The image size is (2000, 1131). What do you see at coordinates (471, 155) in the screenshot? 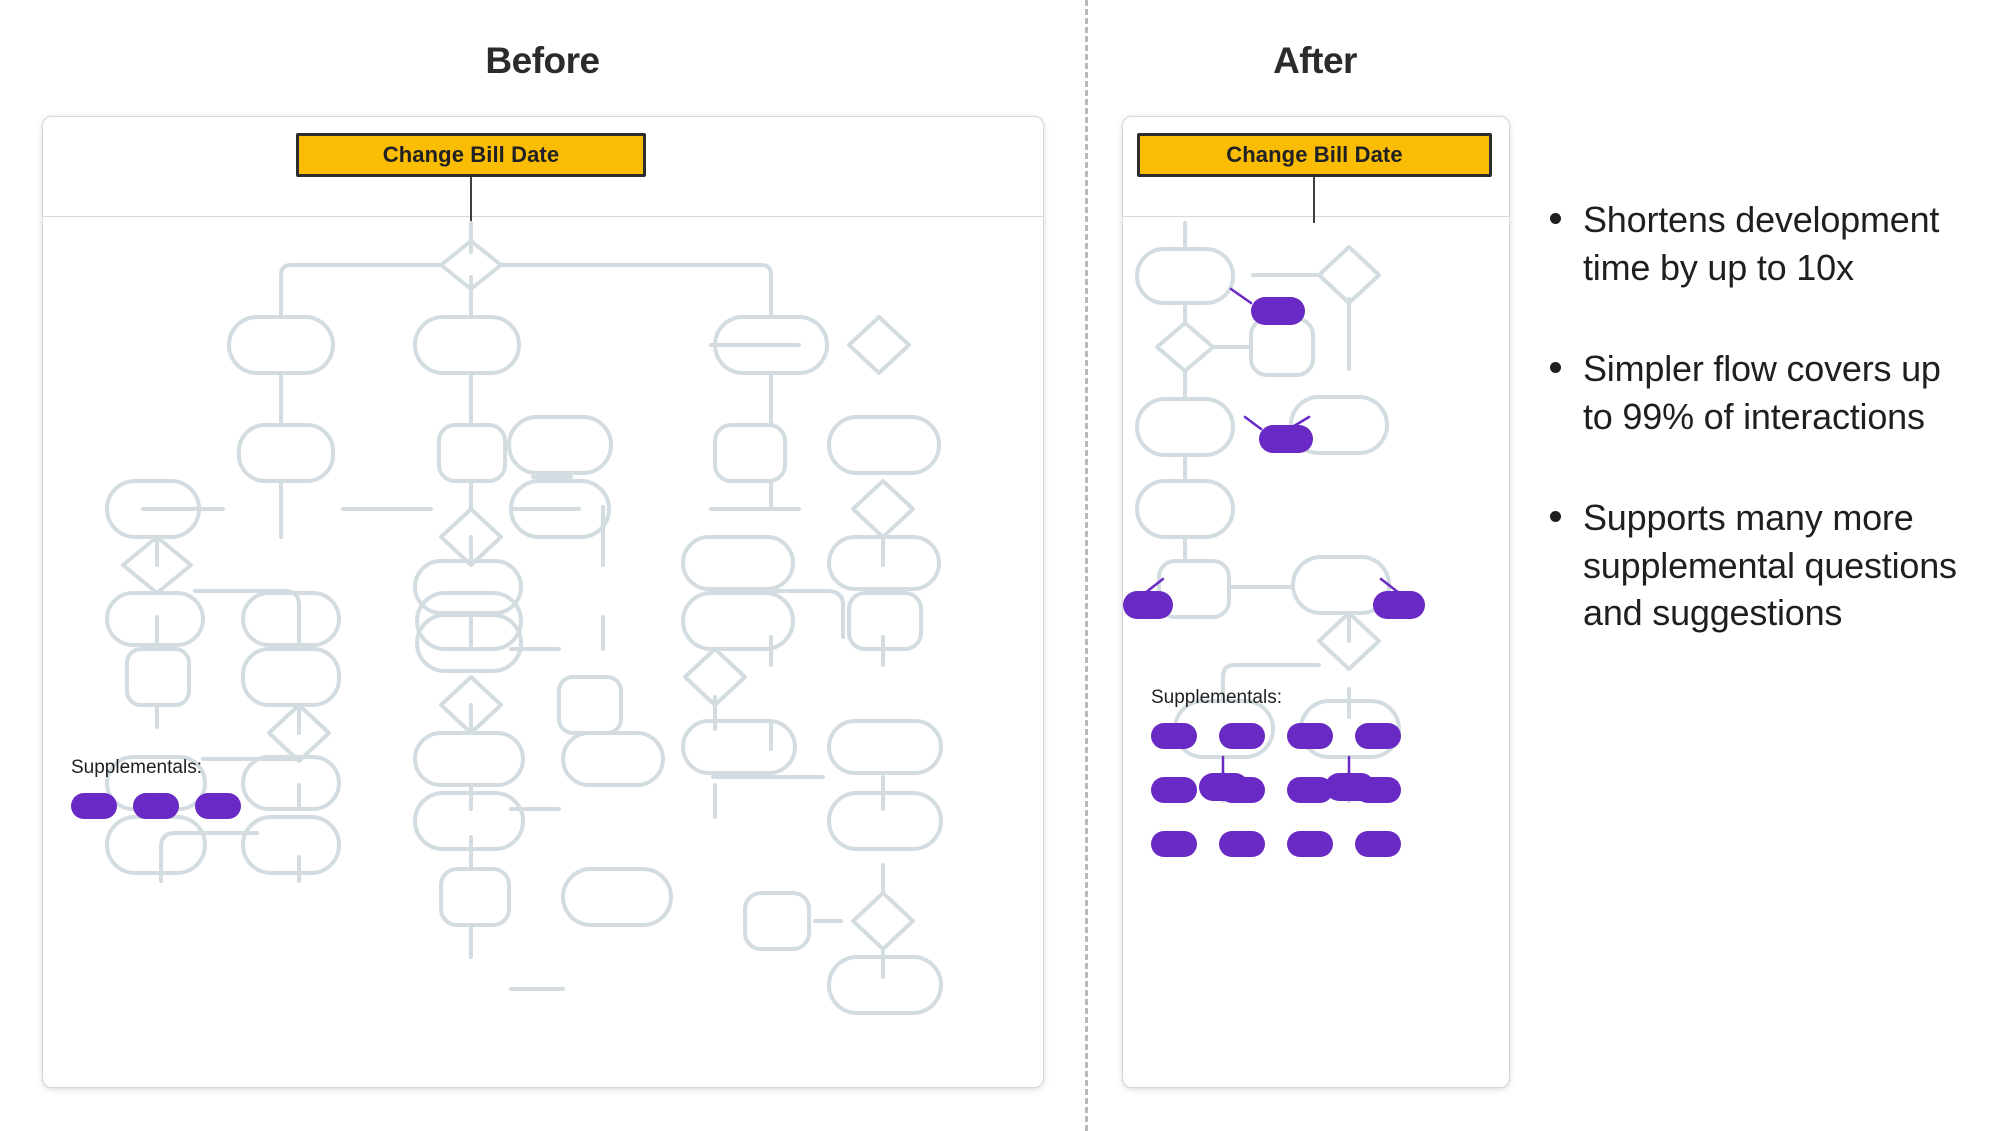
I see `change-bill-date-entry-node-before: Change Bill Date` at bounding box center [471, 155].